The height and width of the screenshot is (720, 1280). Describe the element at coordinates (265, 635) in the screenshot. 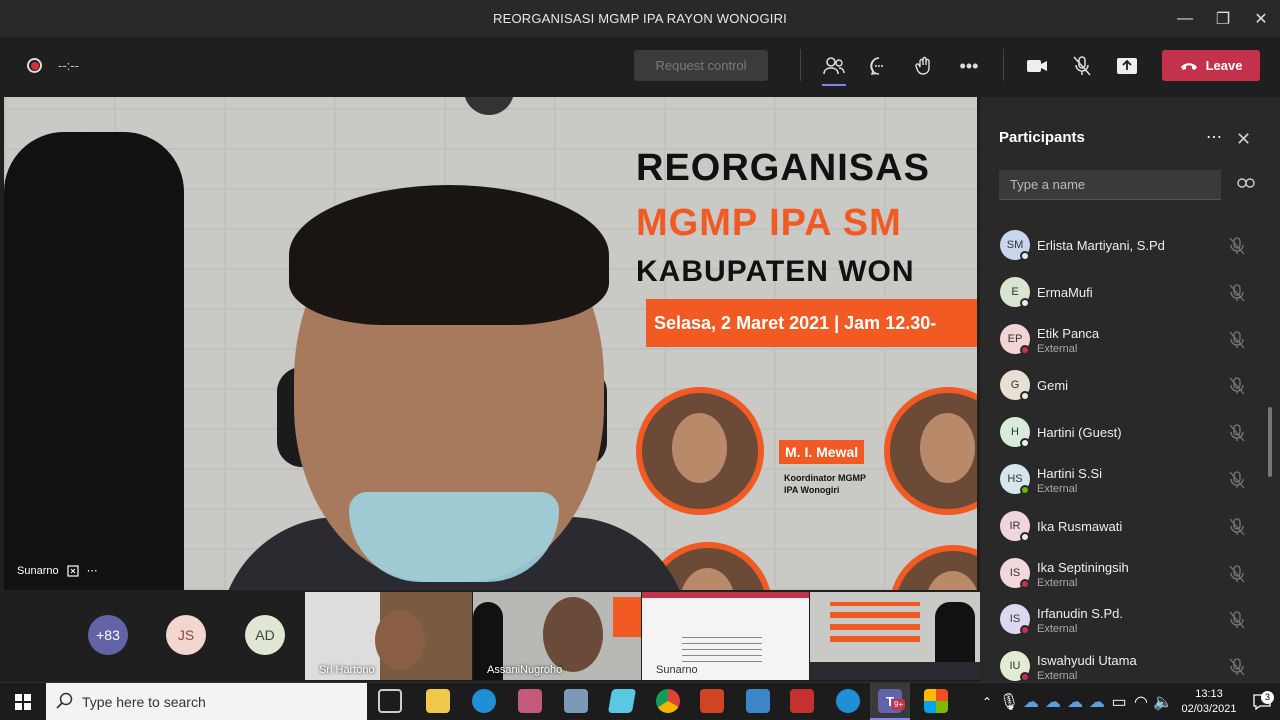

I see `avatar-ad: AD` at that location.